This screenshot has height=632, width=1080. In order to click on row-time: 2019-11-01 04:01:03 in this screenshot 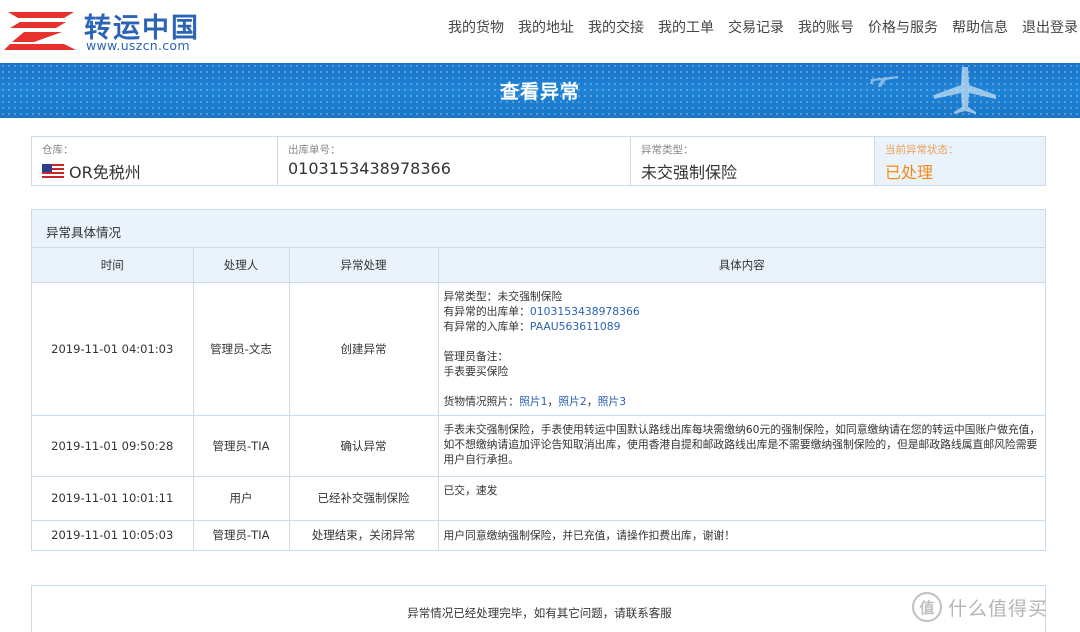, I will do `click(113, 349)`.